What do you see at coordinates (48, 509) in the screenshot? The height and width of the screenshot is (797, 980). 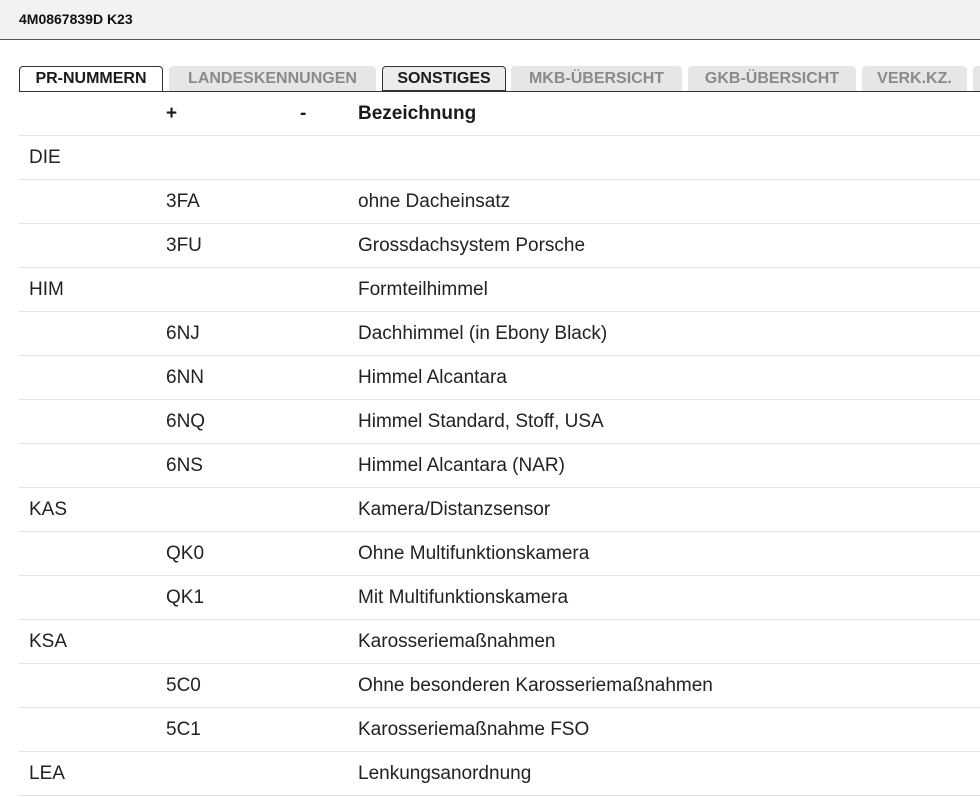 I see `cell-group: KAS` at bounding box center [48, 509].